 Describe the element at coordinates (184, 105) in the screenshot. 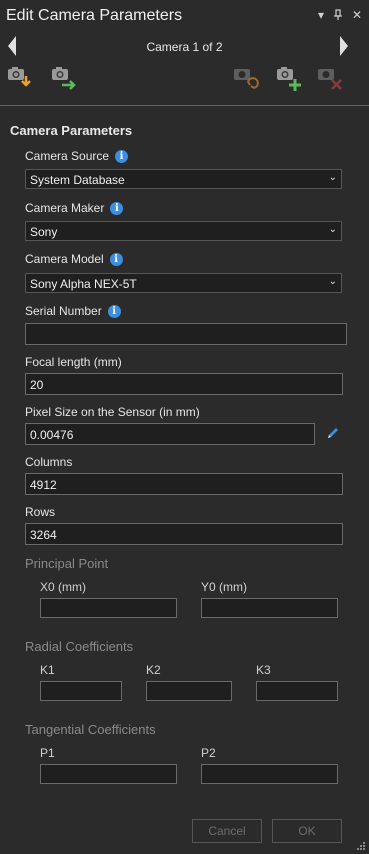

I see `toolbar-separator` at that location.